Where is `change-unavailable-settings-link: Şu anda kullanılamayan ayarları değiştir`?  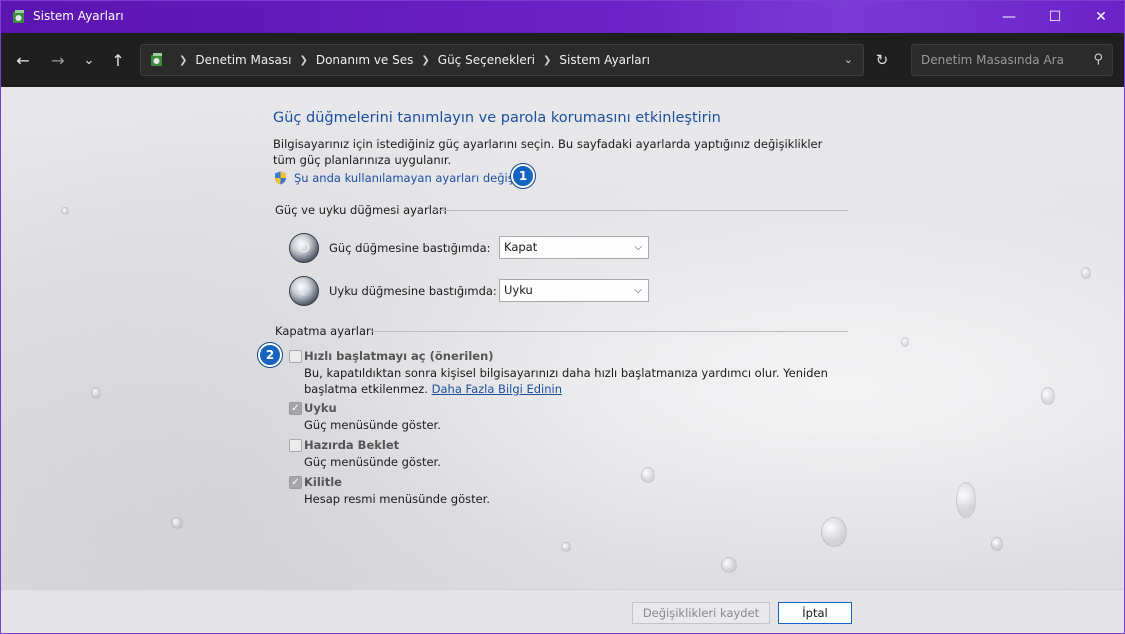
change-unavailable-settings-link: Şu anda kullanılamayan ayarları değiştir is located at coordinates (400, 178).